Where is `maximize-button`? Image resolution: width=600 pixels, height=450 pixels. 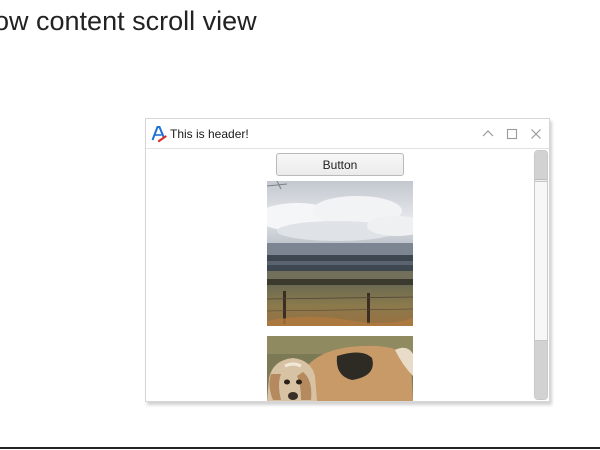 maximize-button is located at coordinates (512, 134).